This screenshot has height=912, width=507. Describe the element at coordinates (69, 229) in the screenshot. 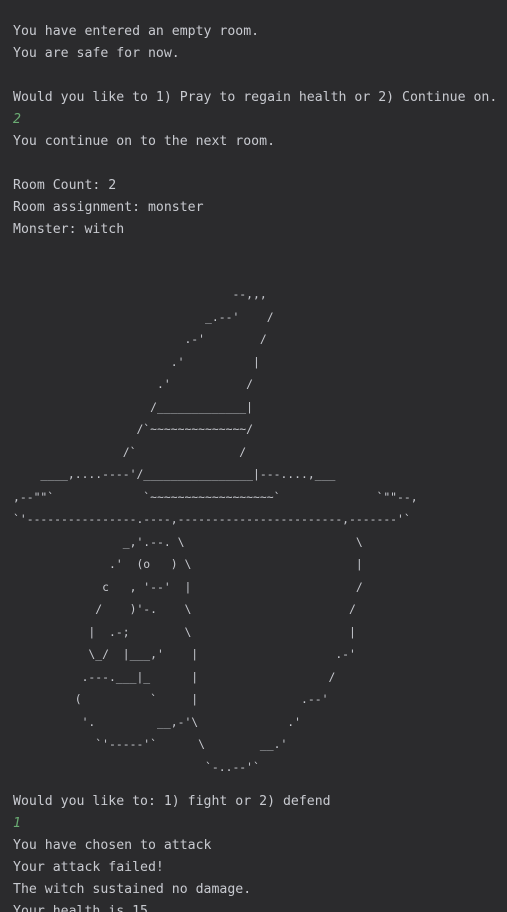

I see `console-line: Monster: witch` at that location.